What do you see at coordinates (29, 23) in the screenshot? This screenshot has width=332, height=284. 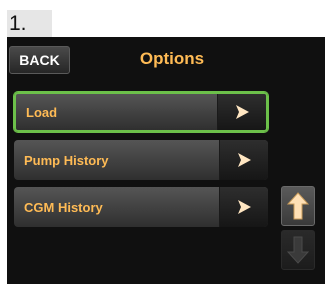 I see `step-number-label: 1.` at bounding box center [29, 23].